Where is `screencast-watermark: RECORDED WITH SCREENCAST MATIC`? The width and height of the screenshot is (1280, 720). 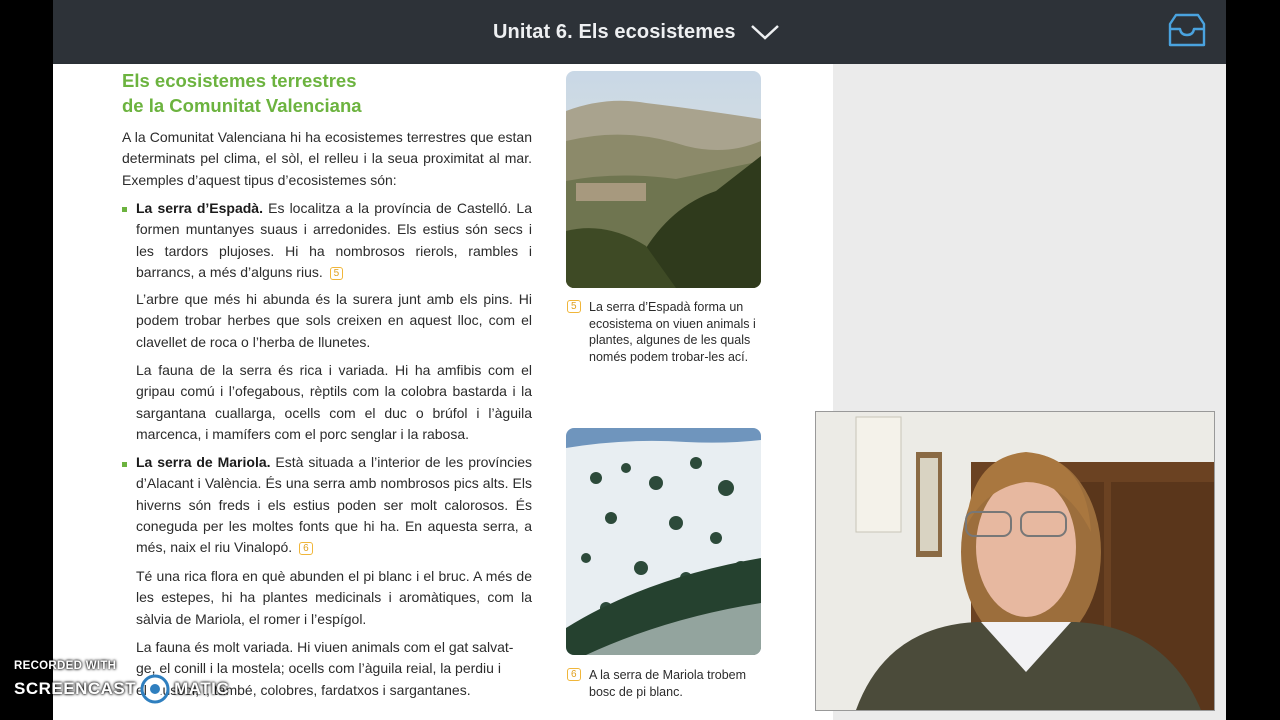 screencast-watermark: RECORDED WITH SCREENCAST MATIC is located at coordinates (121, 682).